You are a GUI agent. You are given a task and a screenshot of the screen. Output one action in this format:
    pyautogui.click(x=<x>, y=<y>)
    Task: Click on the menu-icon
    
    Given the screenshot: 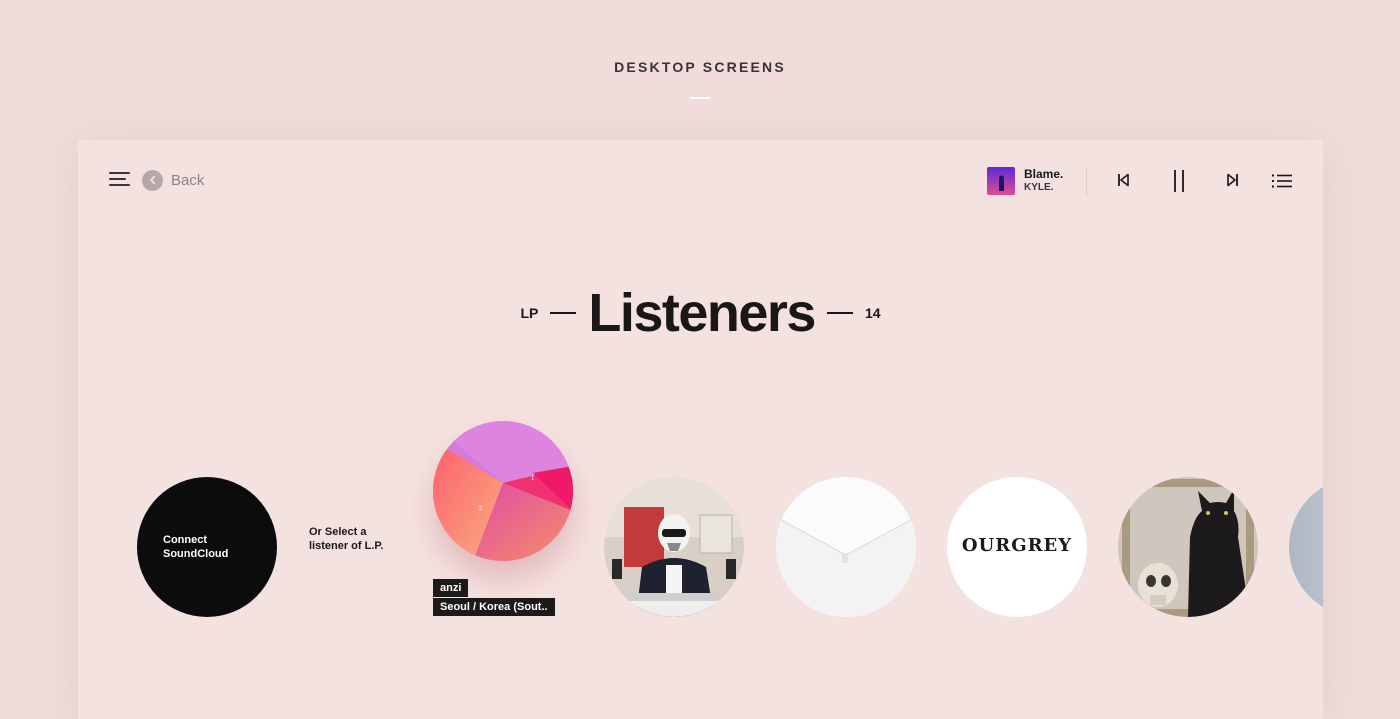 What is the action you would take?
    pyautogui.click(x=120, y=179)
    